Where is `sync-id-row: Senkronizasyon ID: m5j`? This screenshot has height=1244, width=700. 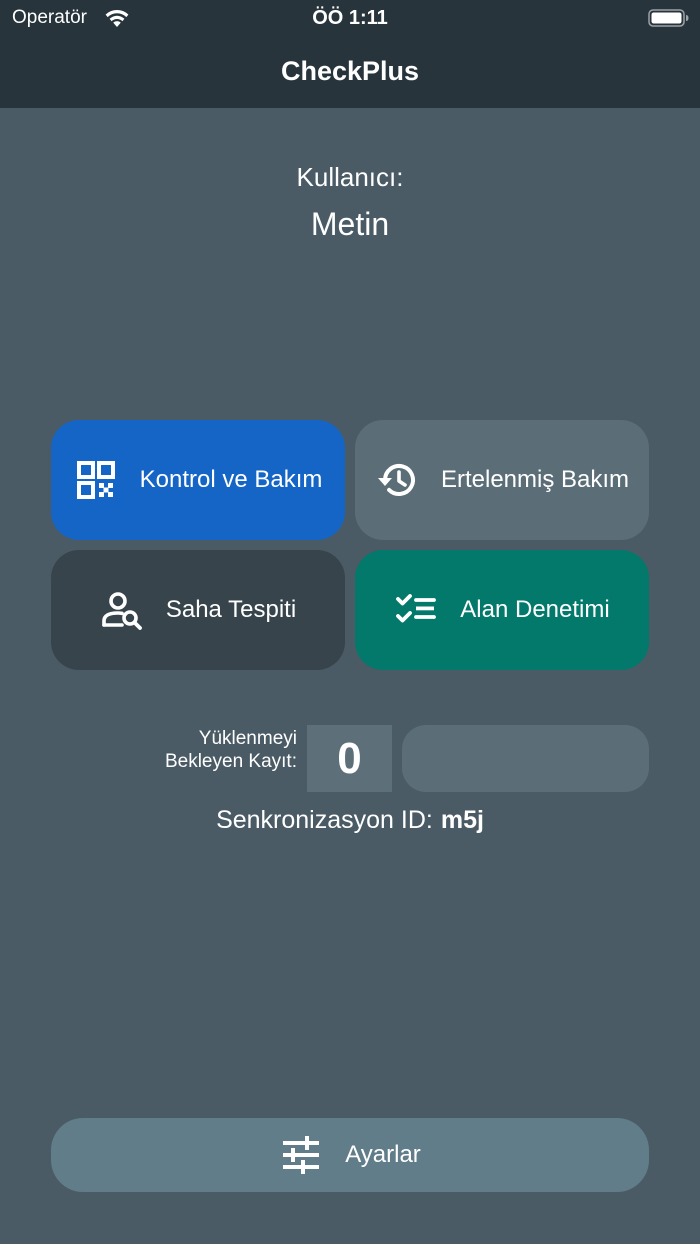
sync-id-row: Senkronizasyon ID: m5j is located at coordinates (350, 820).